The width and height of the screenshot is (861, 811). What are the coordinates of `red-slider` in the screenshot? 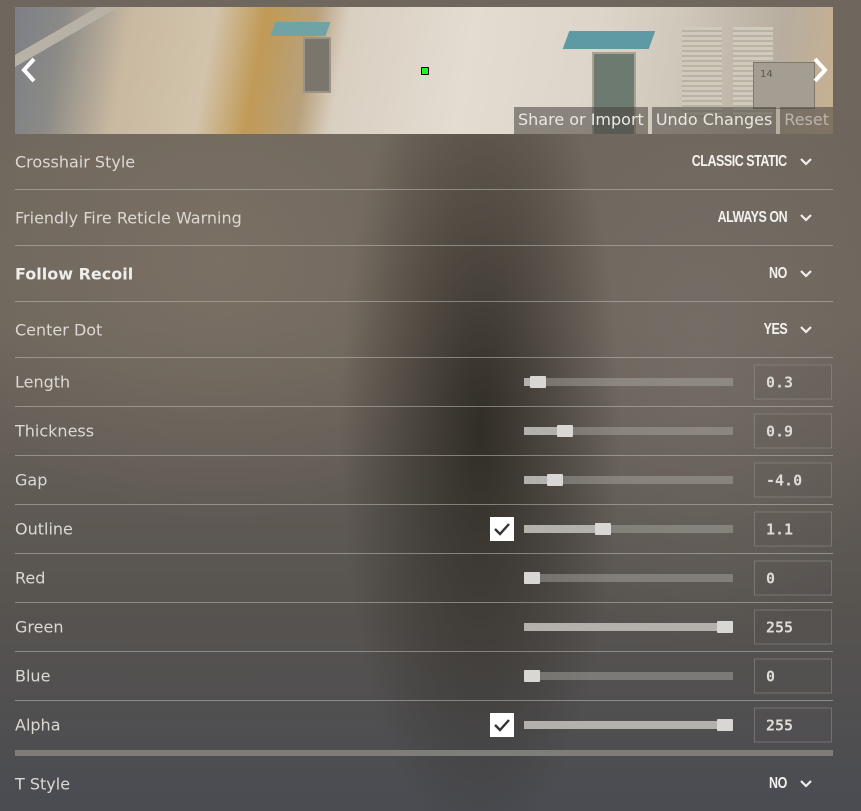 It's located at (628, 578).